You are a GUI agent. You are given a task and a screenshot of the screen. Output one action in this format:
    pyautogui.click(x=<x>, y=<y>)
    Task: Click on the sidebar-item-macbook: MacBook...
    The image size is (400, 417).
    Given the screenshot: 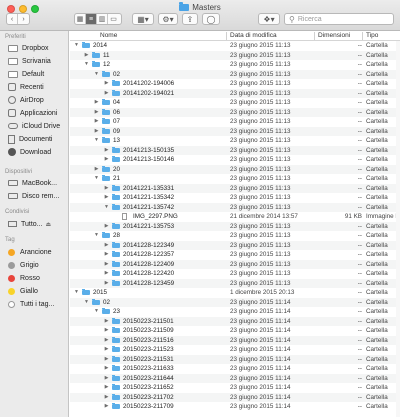 What is the action you would take?
    pyautogui.click(x=32, y=183)
    